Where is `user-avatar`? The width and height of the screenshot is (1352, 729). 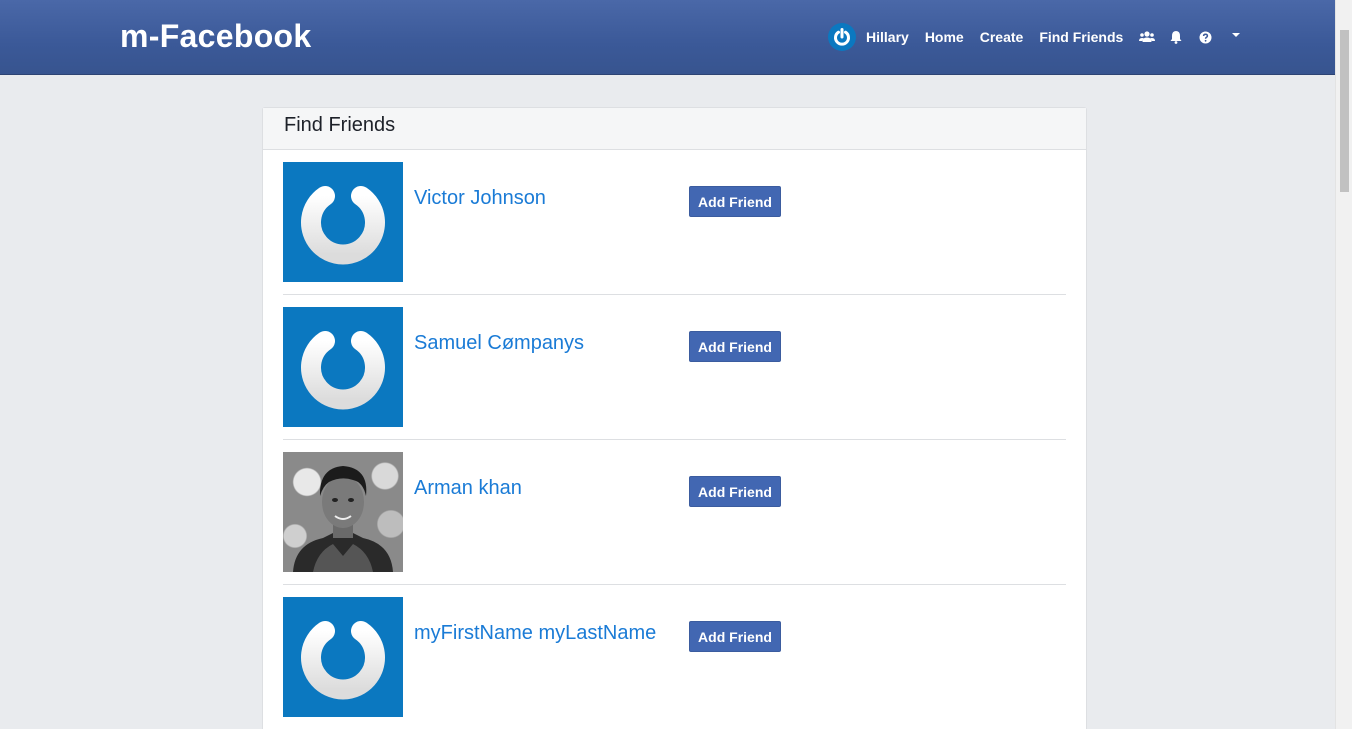
user-avatar is located at coordinates (842, 37).